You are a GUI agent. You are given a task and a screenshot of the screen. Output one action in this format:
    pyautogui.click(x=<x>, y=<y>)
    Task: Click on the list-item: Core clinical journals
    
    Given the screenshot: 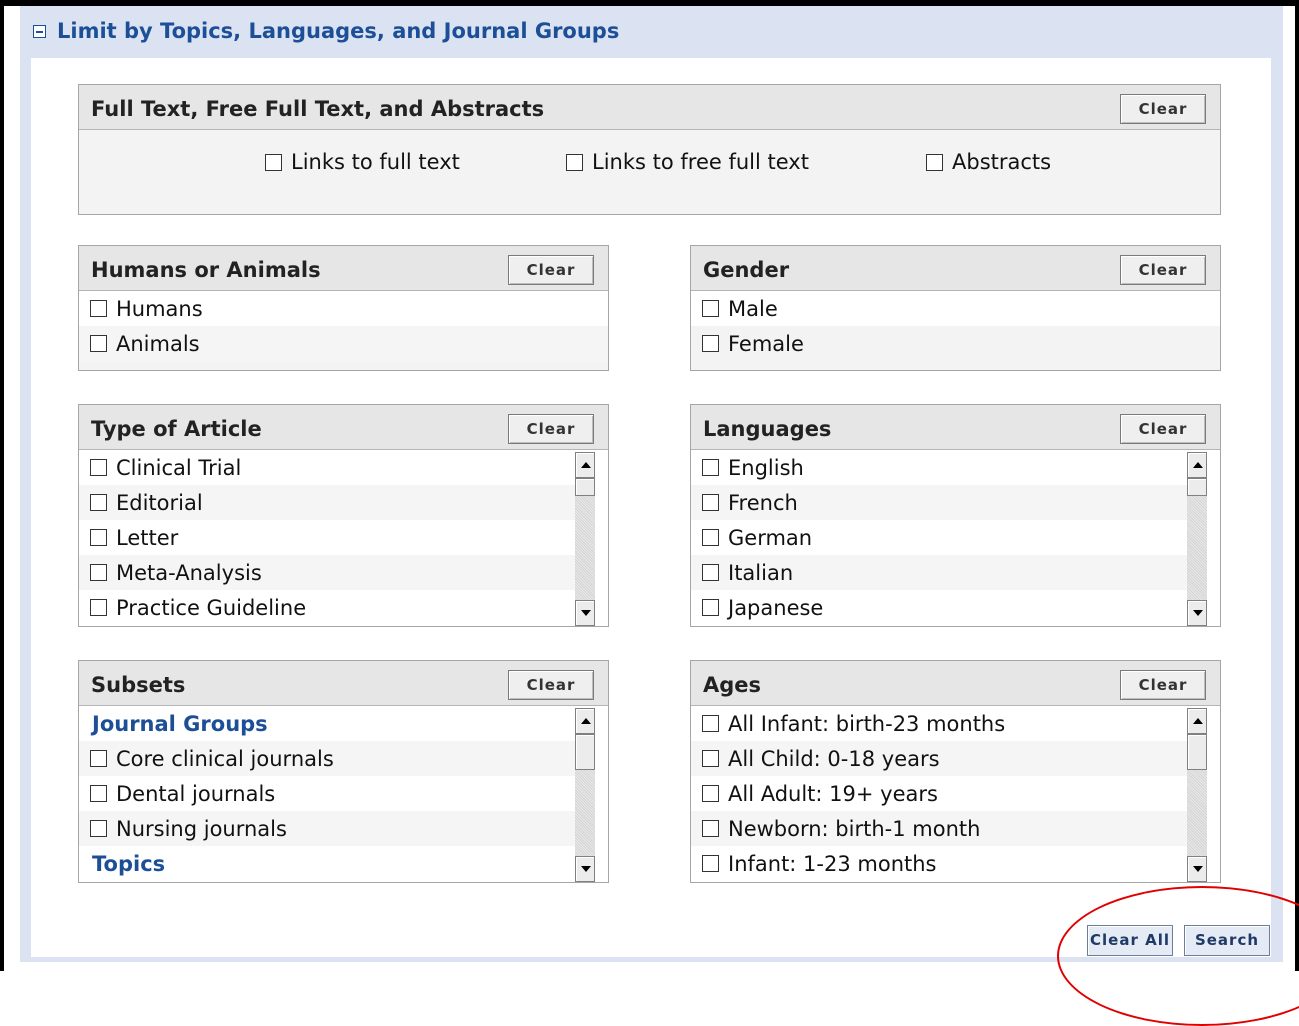 What is the action you would take?
    pyautogui.click(x=327, y=758)
    